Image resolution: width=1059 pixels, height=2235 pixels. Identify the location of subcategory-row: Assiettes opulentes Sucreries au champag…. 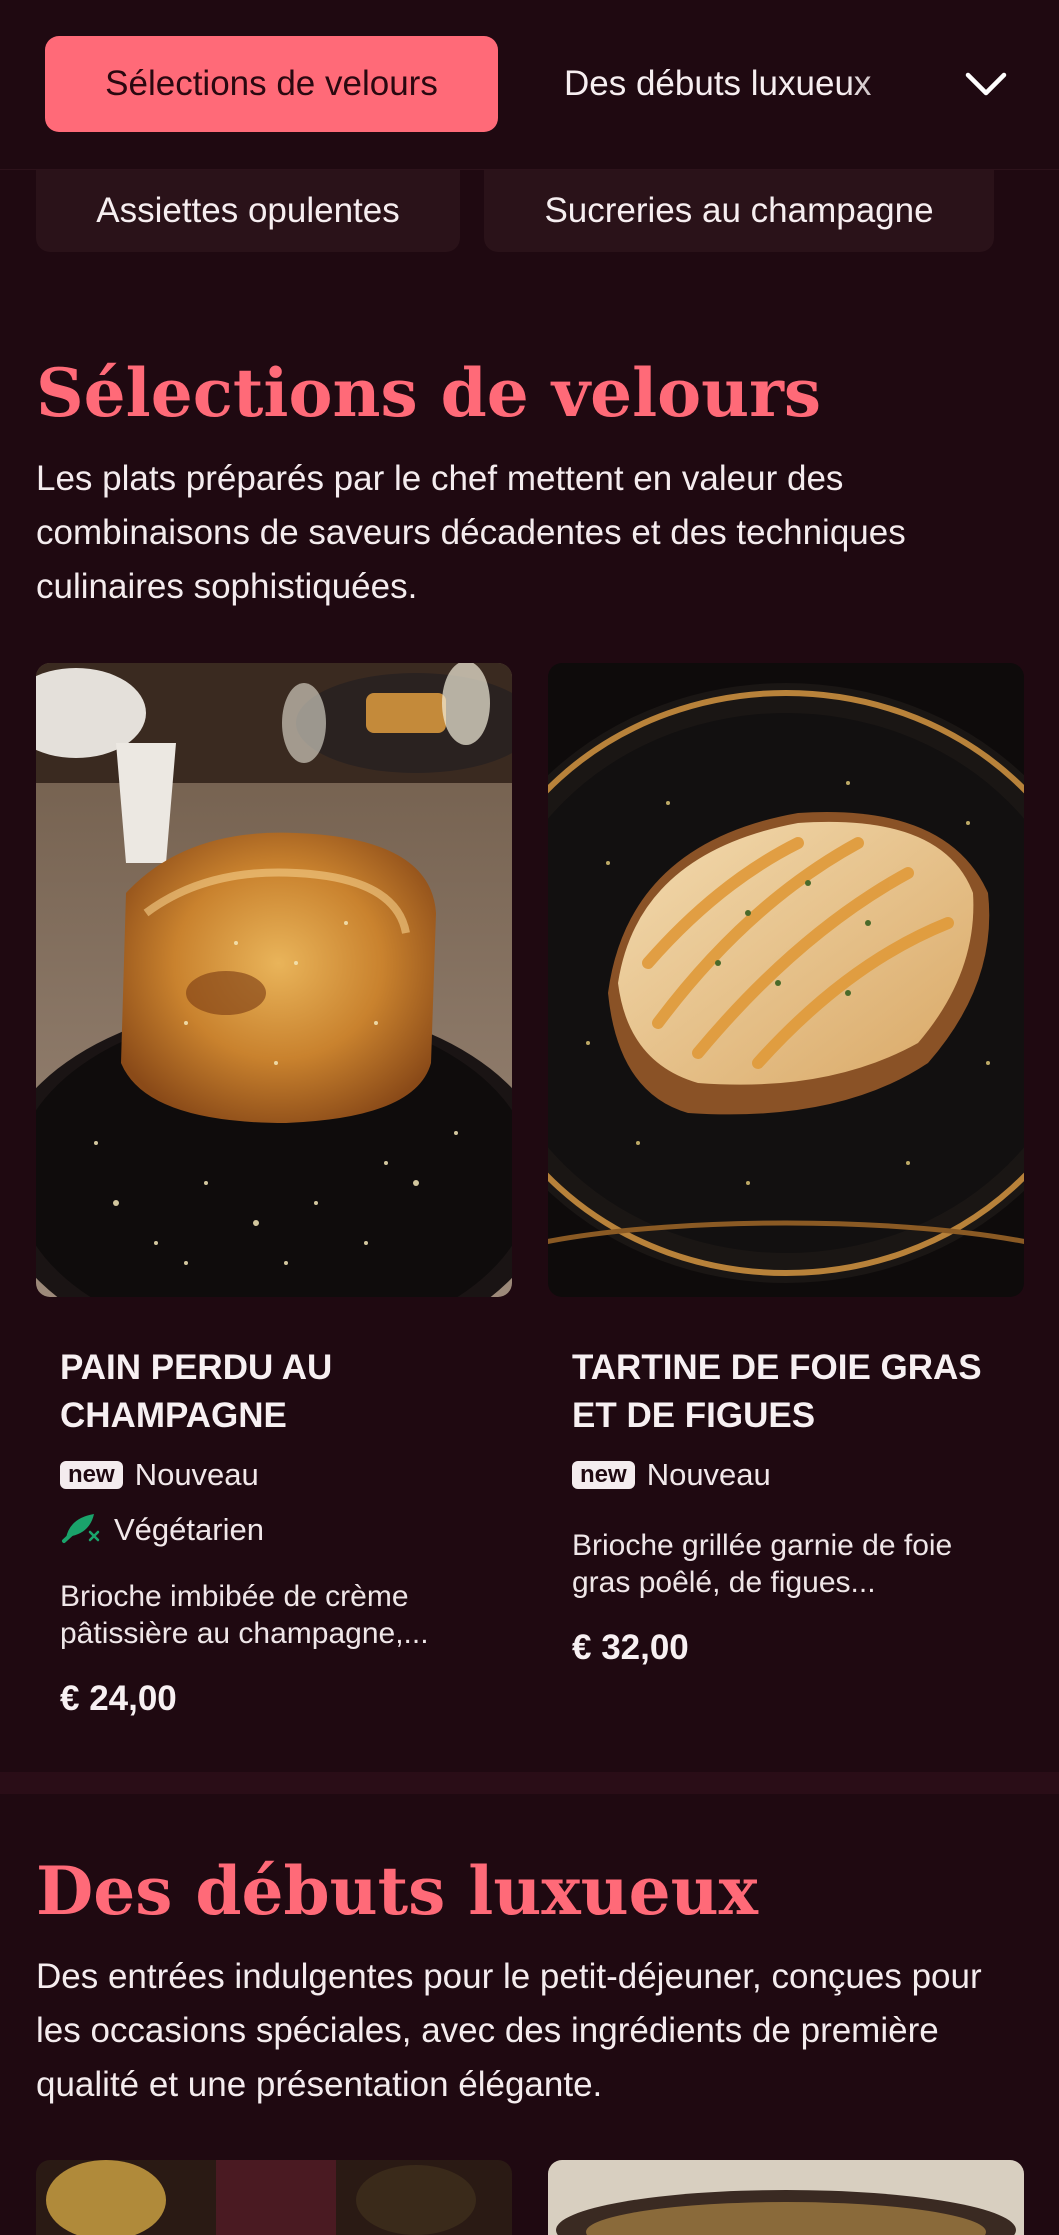
(529, 215).